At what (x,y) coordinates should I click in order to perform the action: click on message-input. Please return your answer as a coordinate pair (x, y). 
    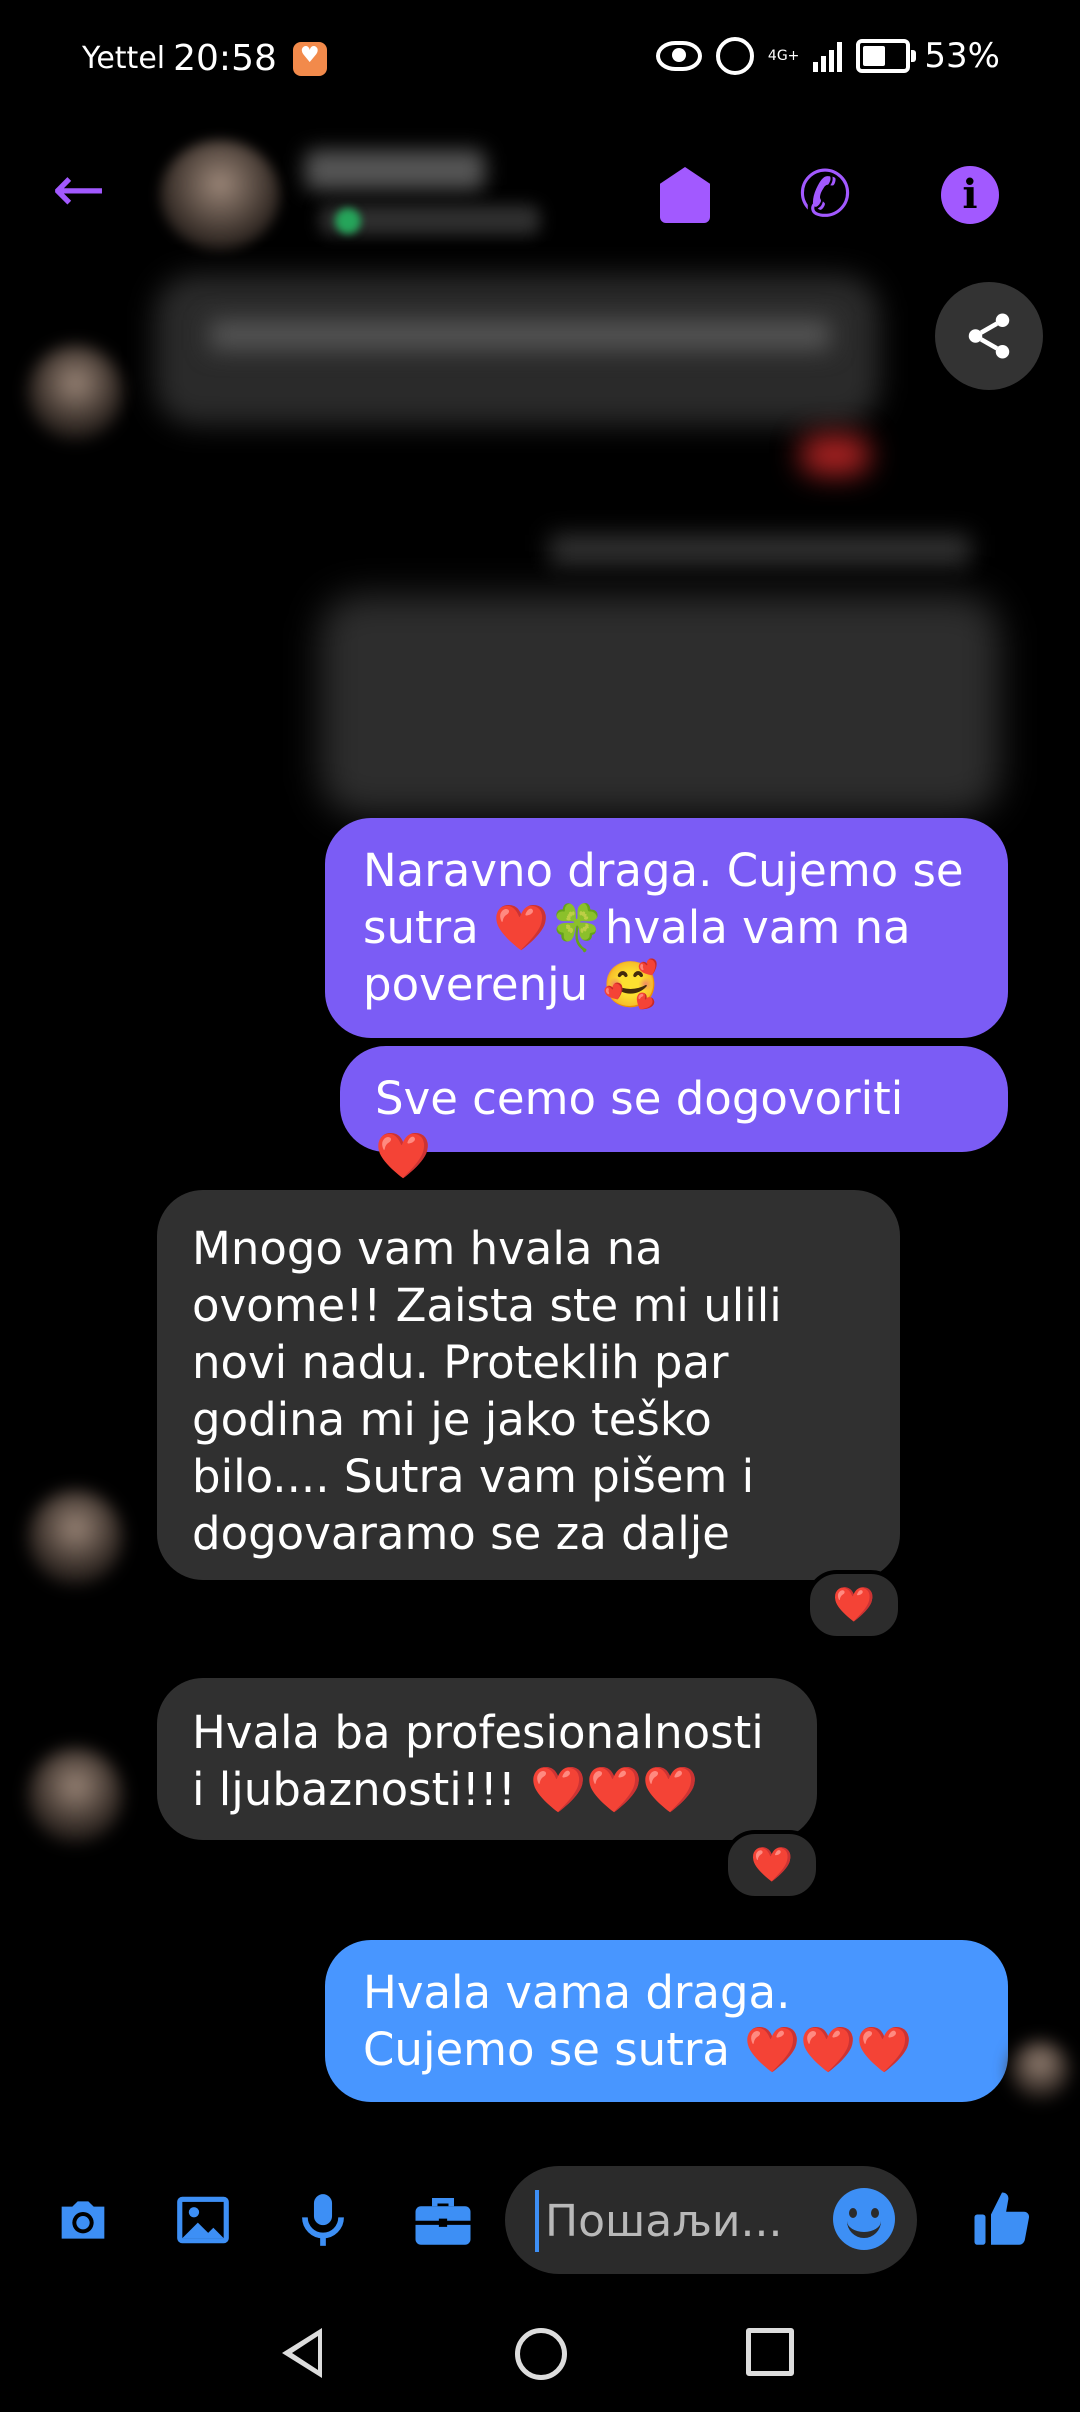
    Looking at the image, I should click on (681, 2221).